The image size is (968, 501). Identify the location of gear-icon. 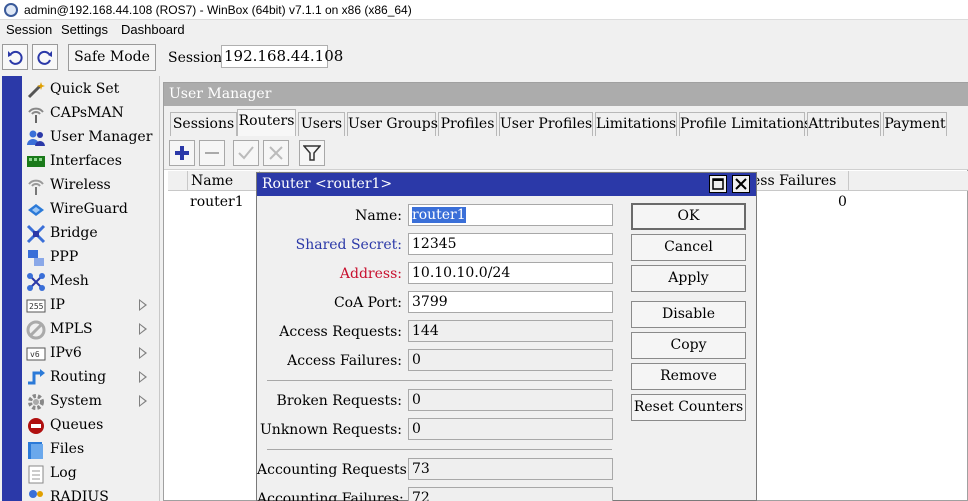
(36, 402).